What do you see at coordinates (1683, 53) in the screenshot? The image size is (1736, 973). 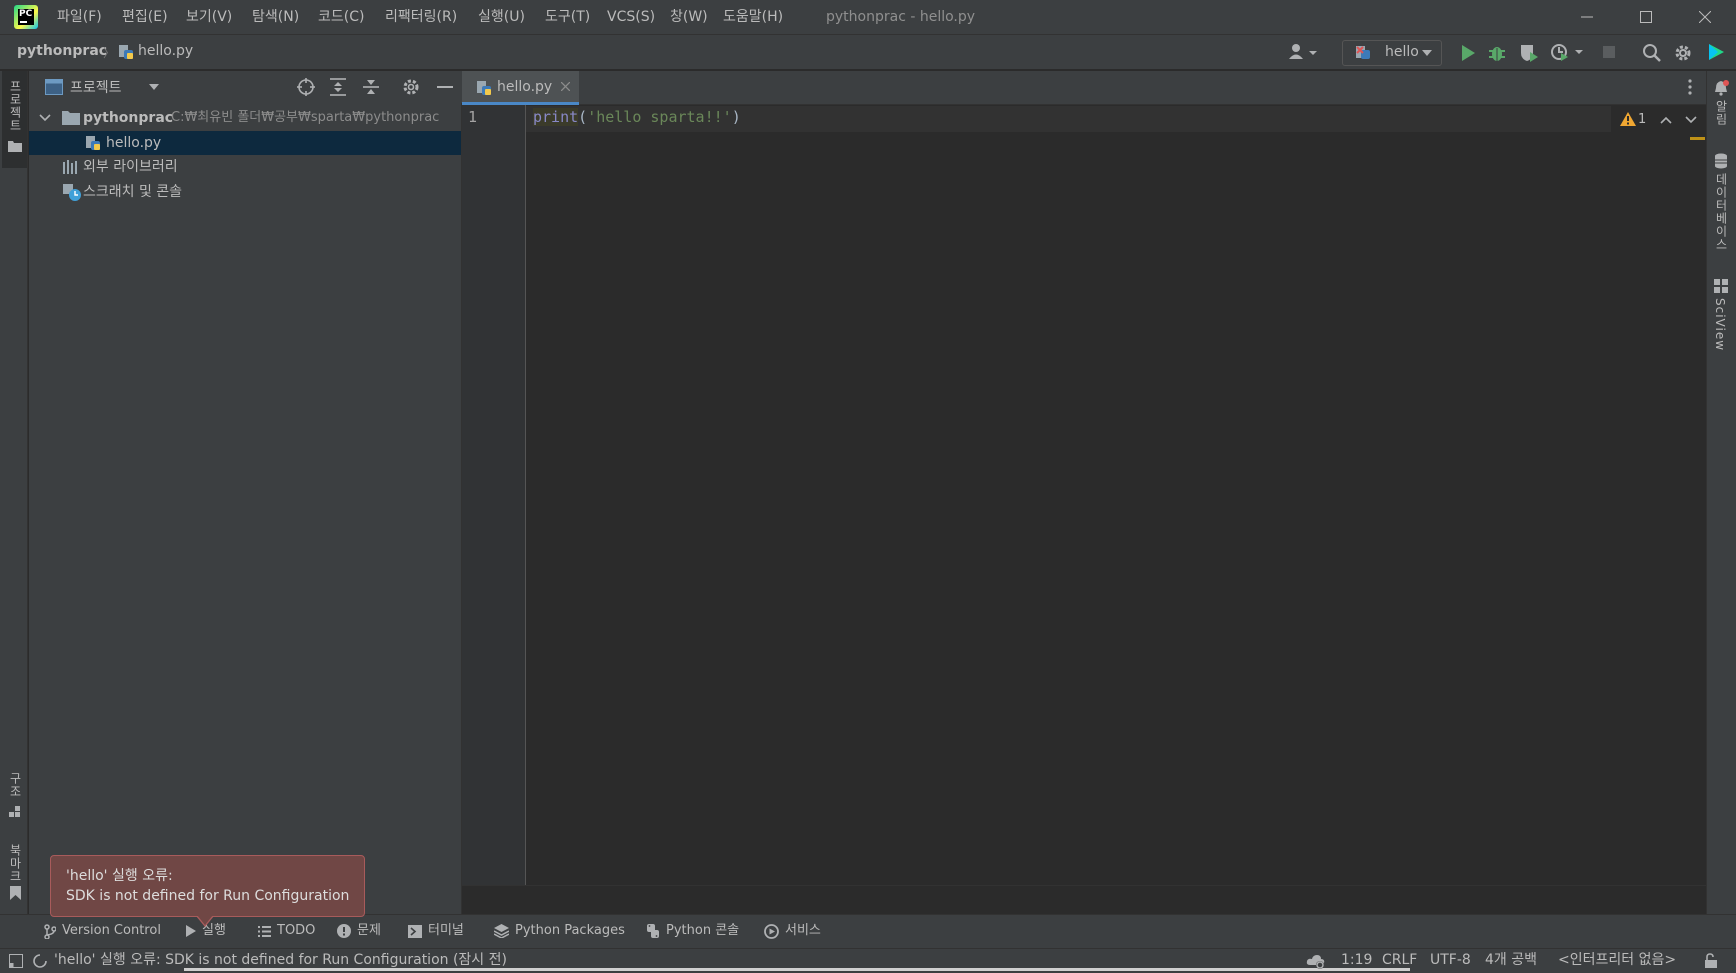 I see `settings-gear-icon` at bounding box center [1683, 53].